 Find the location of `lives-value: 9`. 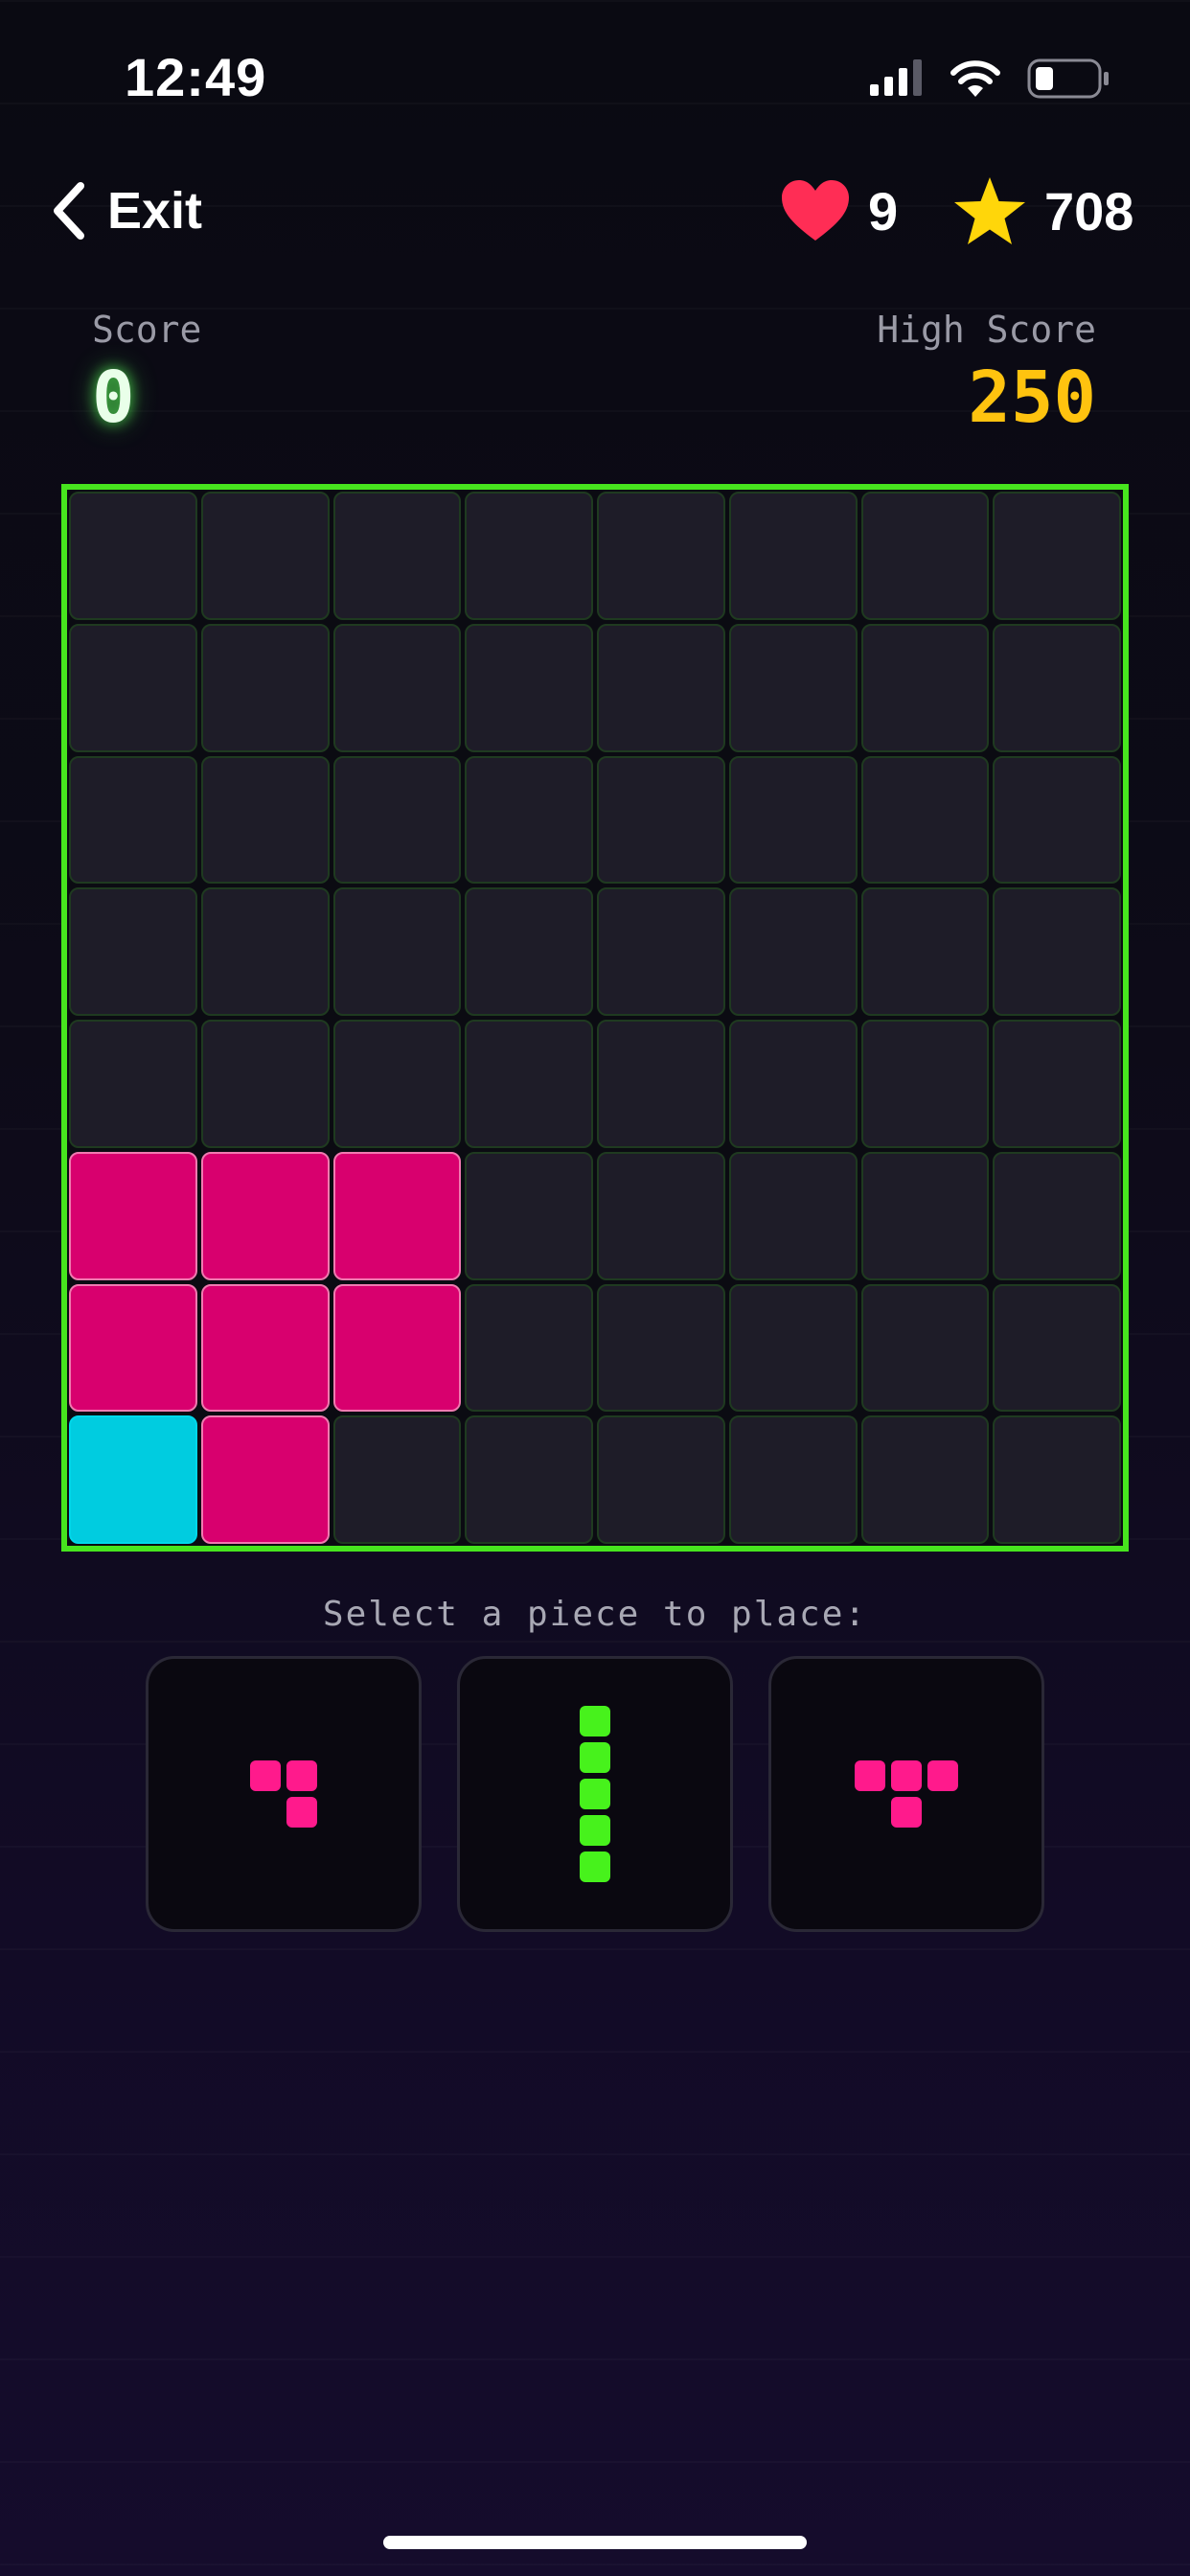

lives-value: 9 is located at coordinates (884, 211).